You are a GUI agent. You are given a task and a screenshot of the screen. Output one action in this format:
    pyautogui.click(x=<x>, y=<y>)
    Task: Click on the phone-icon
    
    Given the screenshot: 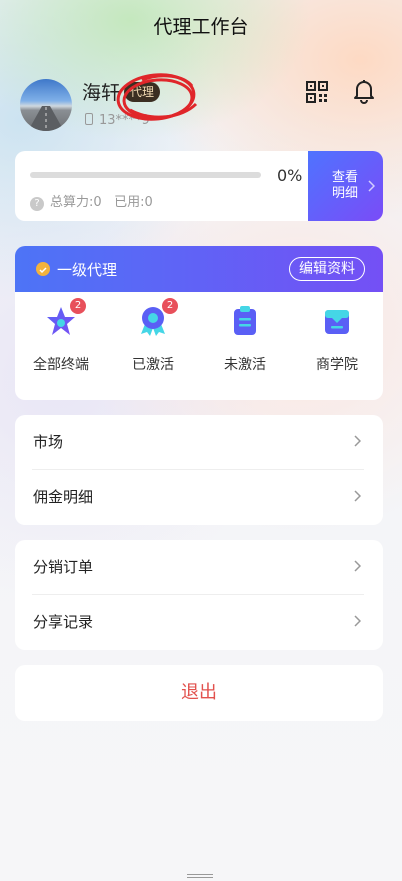 What is the action you would take?
    pyautogui.click(x=89, y=119)
    